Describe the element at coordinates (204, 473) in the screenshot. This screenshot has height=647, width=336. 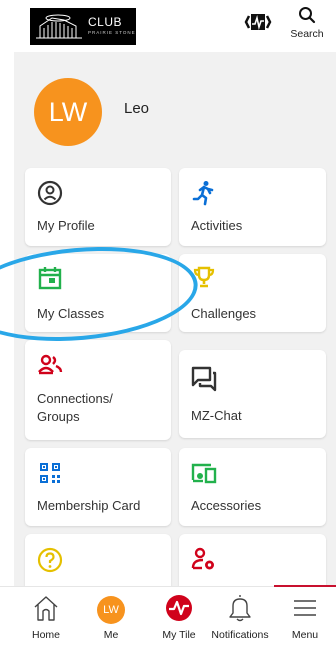
I see `devices-icon` at that location.